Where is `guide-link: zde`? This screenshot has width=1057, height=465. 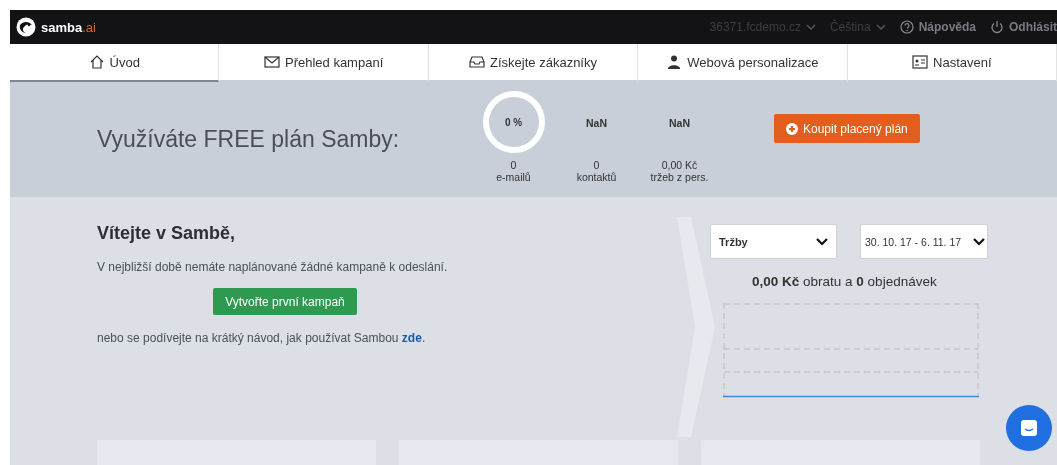 guide-link: zde is located at coordinates (411, 338).